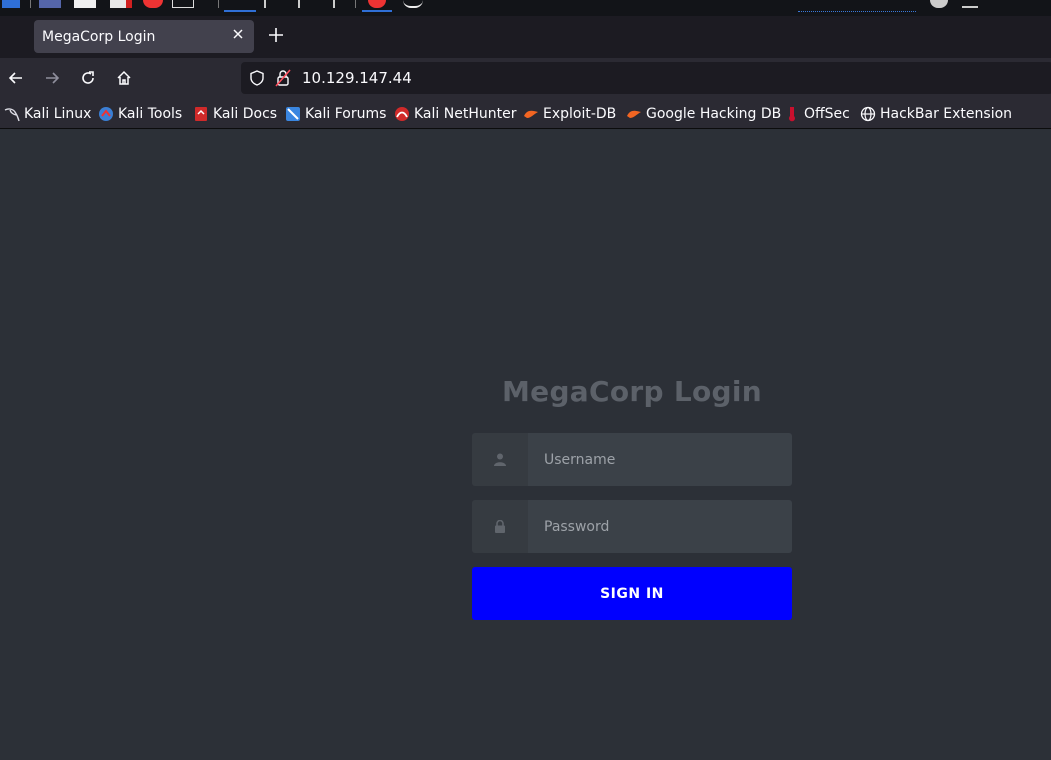  What do you see at coordinates (868, 114) in the screenshot?
I see `globe-icon` at bounding box center [868, 114].